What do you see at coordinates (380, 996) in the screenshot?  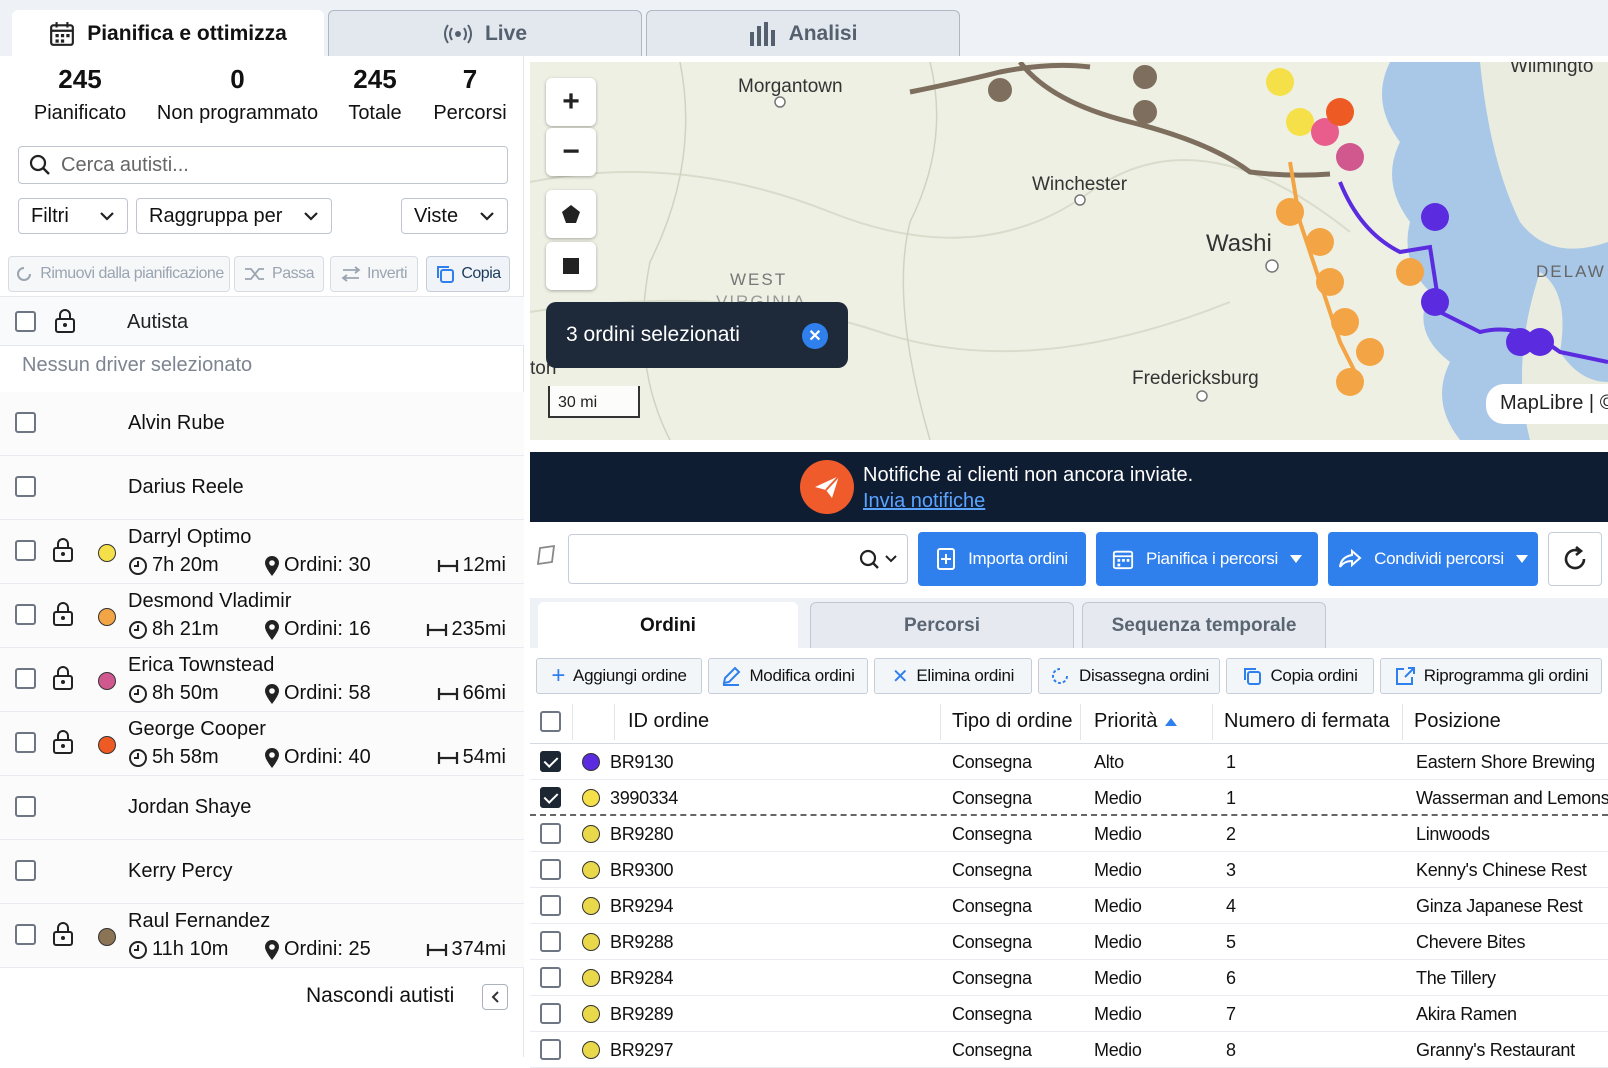 I see `hide-drivers-label: Nascondi autisti` at bounding box center [380, 996].